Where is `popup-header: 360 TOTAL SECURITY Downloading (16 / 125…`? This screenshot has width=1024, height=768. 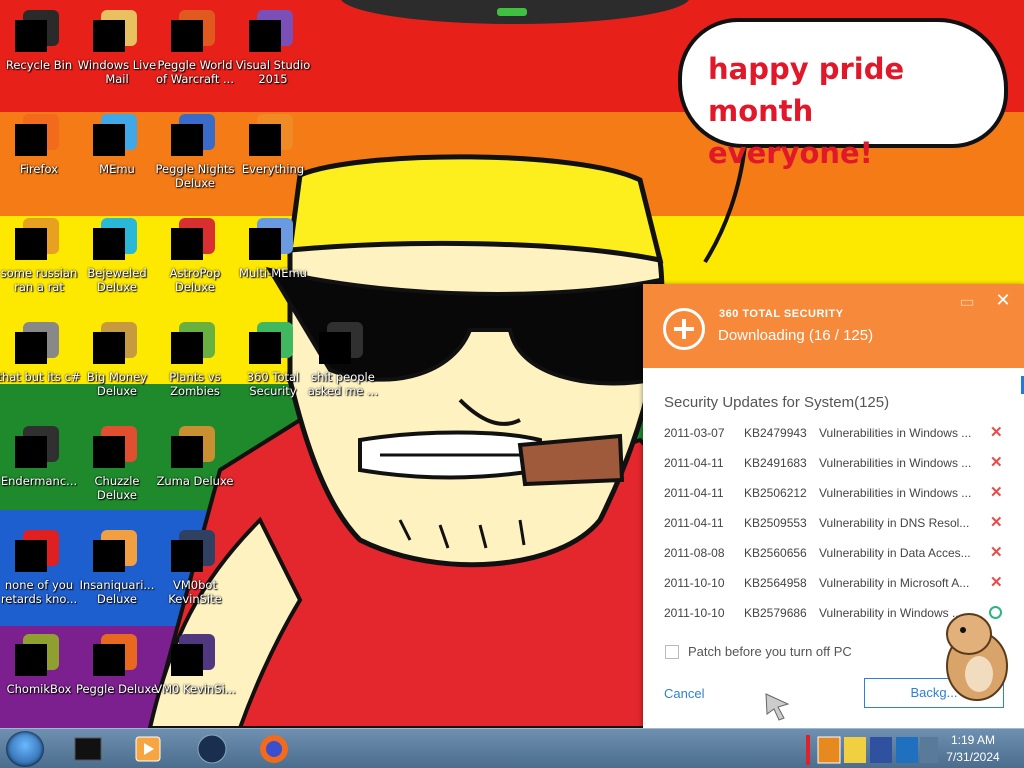 popup-header: 360 TOTAL SECURITY Downloading (16 / 125… is located at coordinates (833, 326).